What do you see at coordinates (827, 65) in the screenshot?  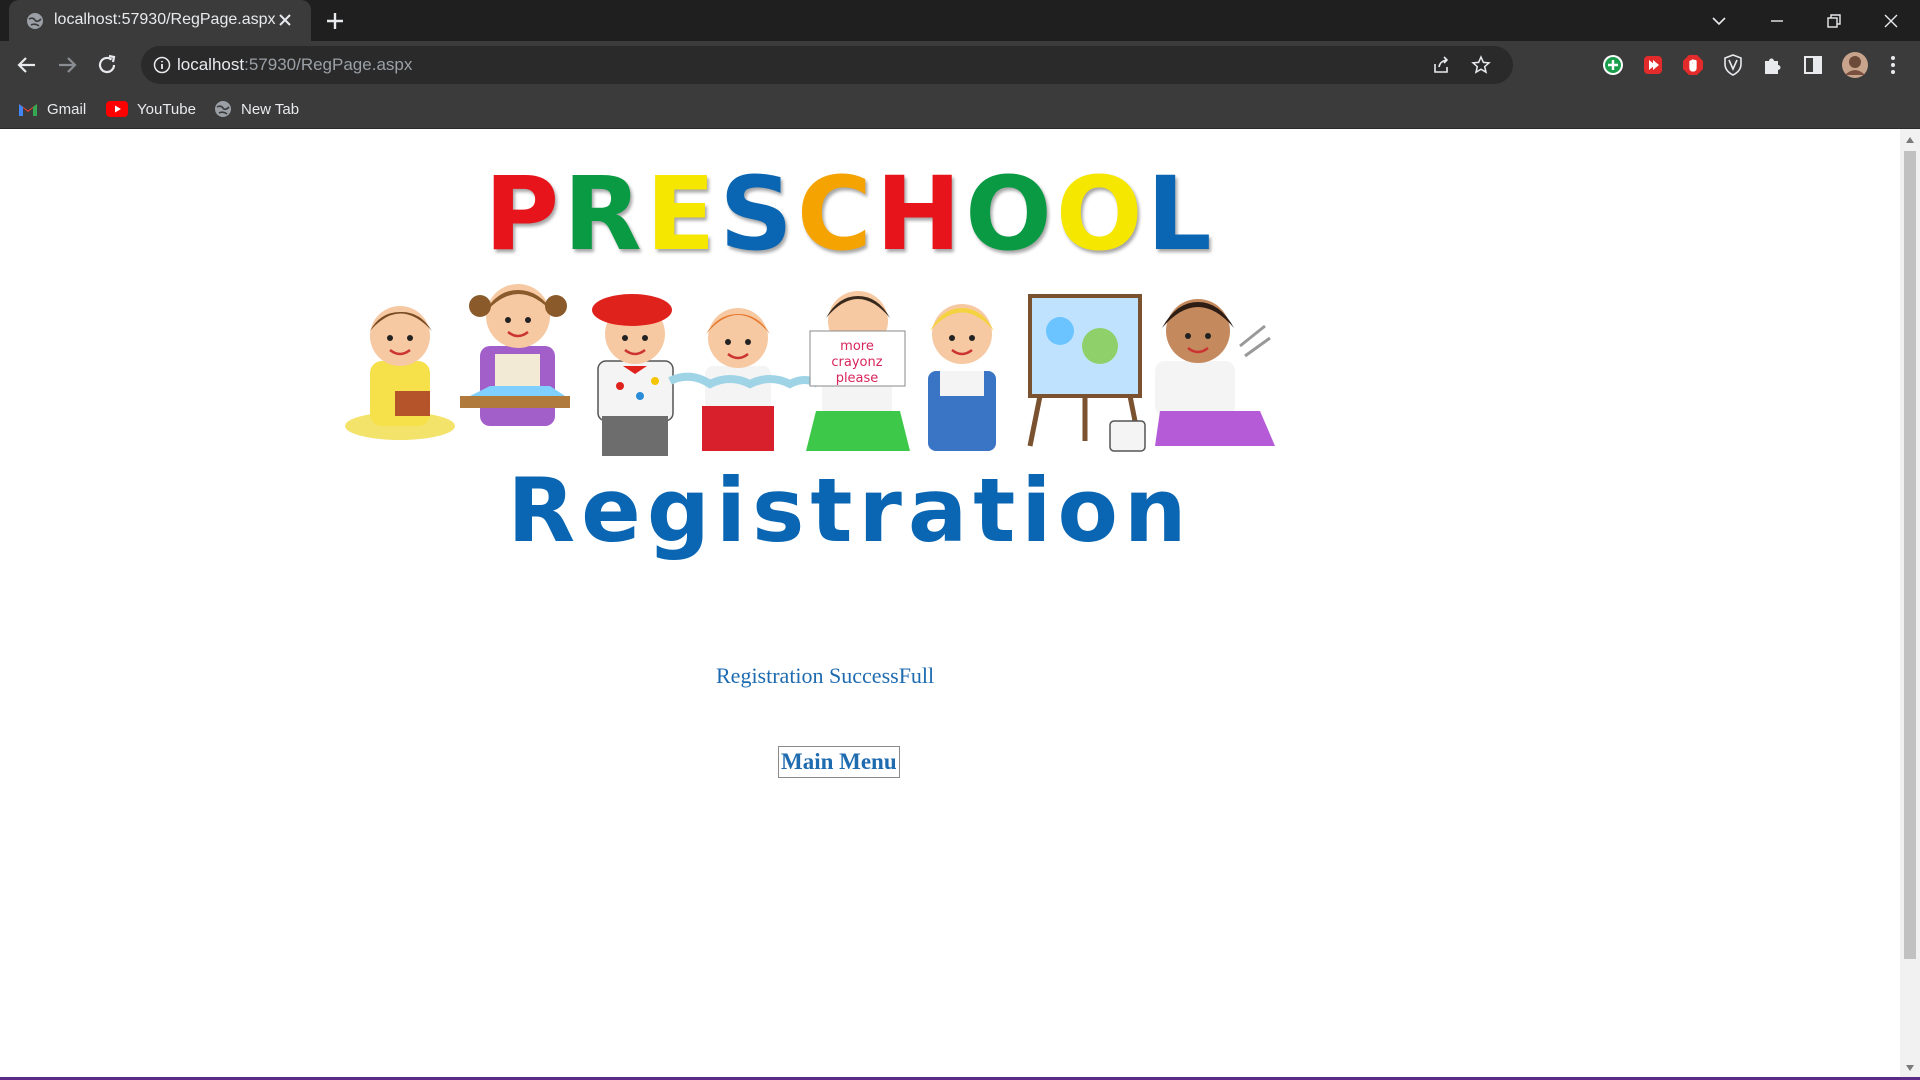 I see `address-bar: localhost:57930/RegPage.aspx` at bounding box center [827, 65].